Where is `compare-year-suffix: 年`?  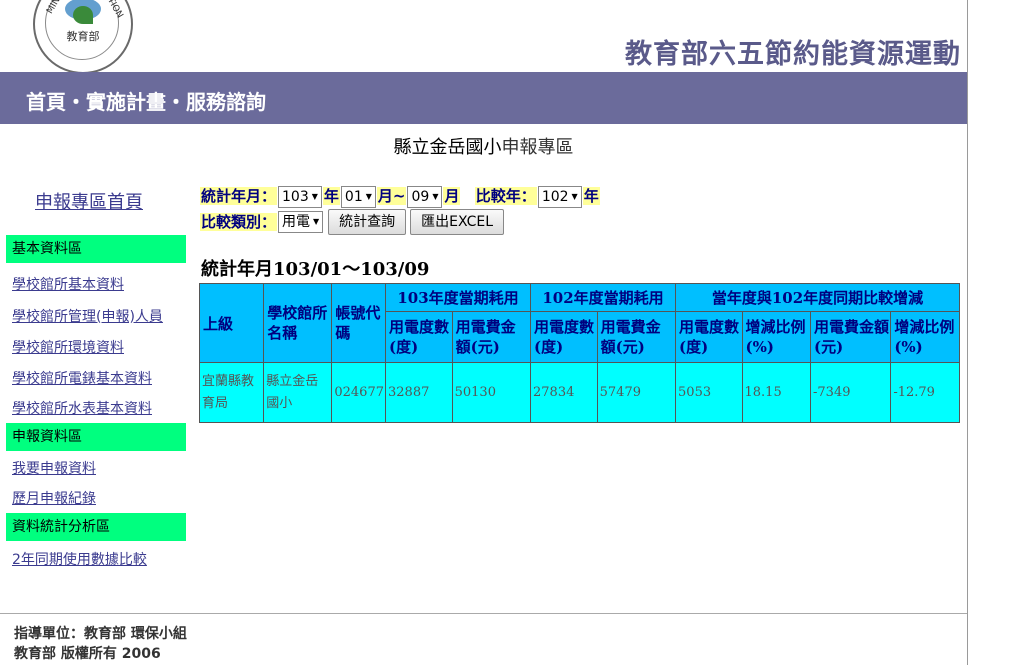
compare-year-suffix: 年 is located at coordinates (591, 196).